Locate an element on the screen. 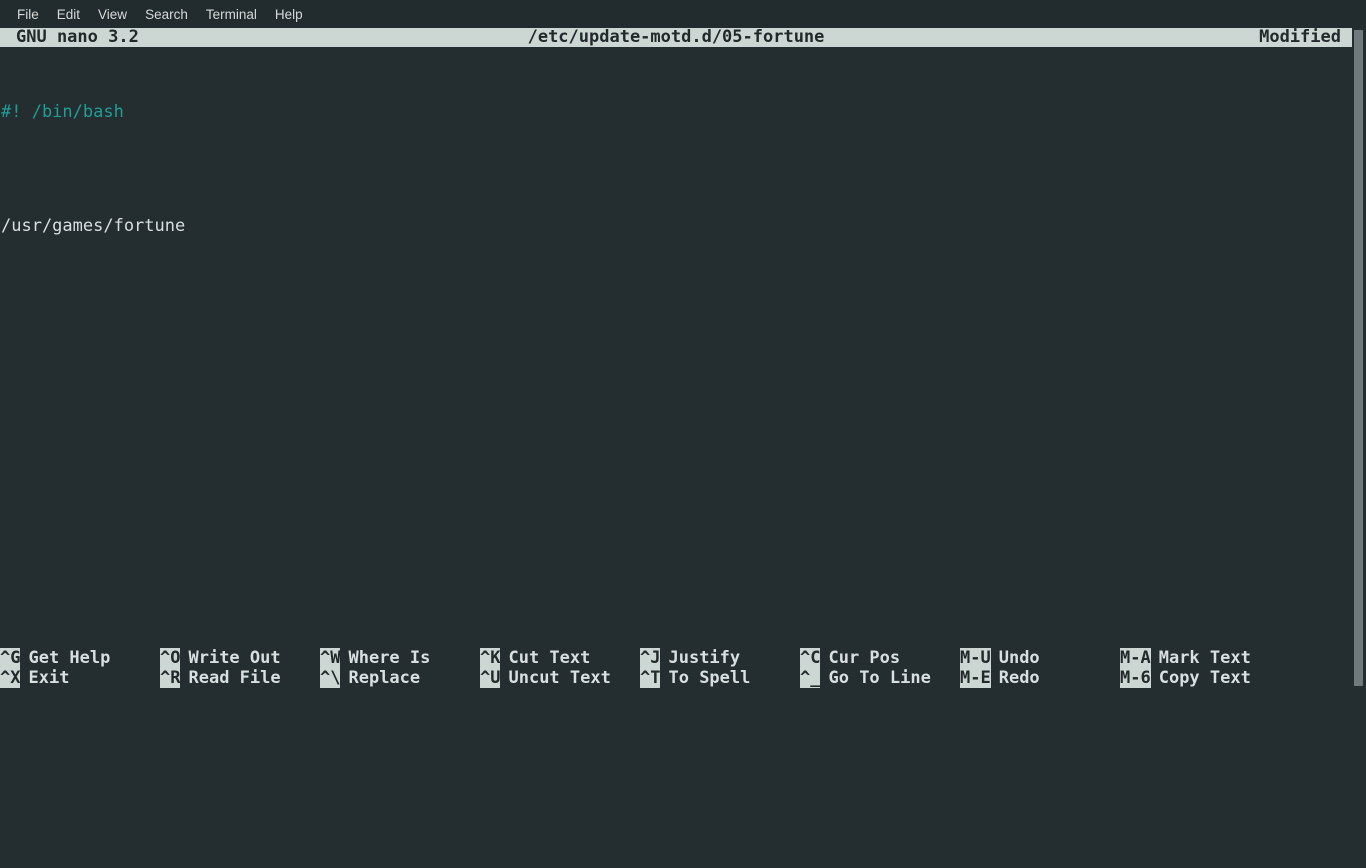 The height and width of the screenshot is (868, 1366). menu-item-edit: Edit is located at coordinates (68, 14).